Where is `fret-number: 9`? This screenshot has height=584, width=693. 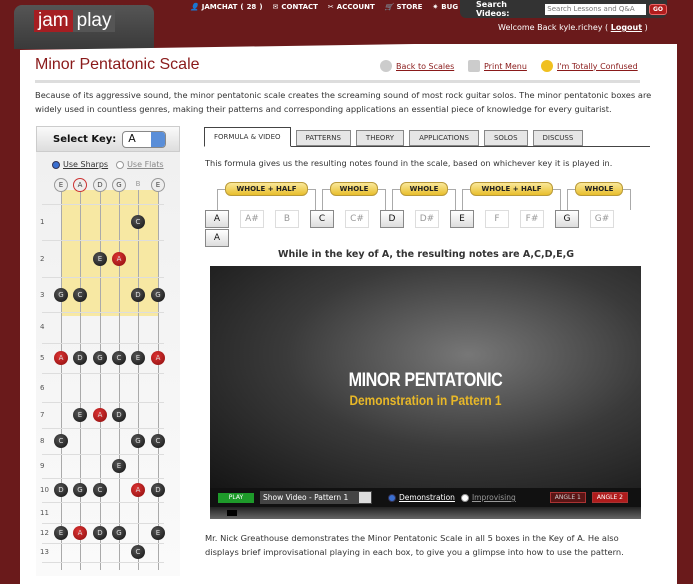 fret-number: 9 is located at coordinates (42, 466).